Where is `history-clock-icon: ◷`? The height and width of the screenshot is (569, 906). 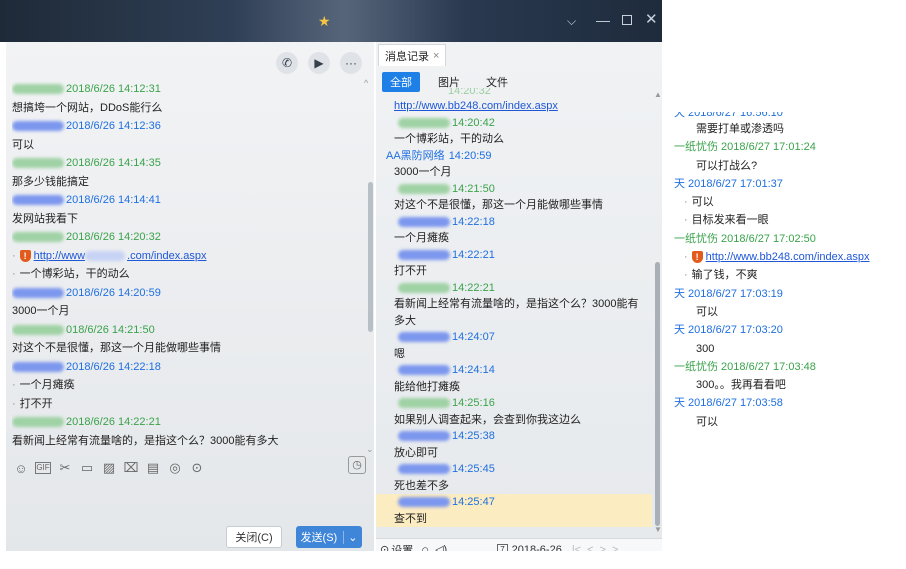 history-clock-icon: ◷ is located at coordinates (357, 465).